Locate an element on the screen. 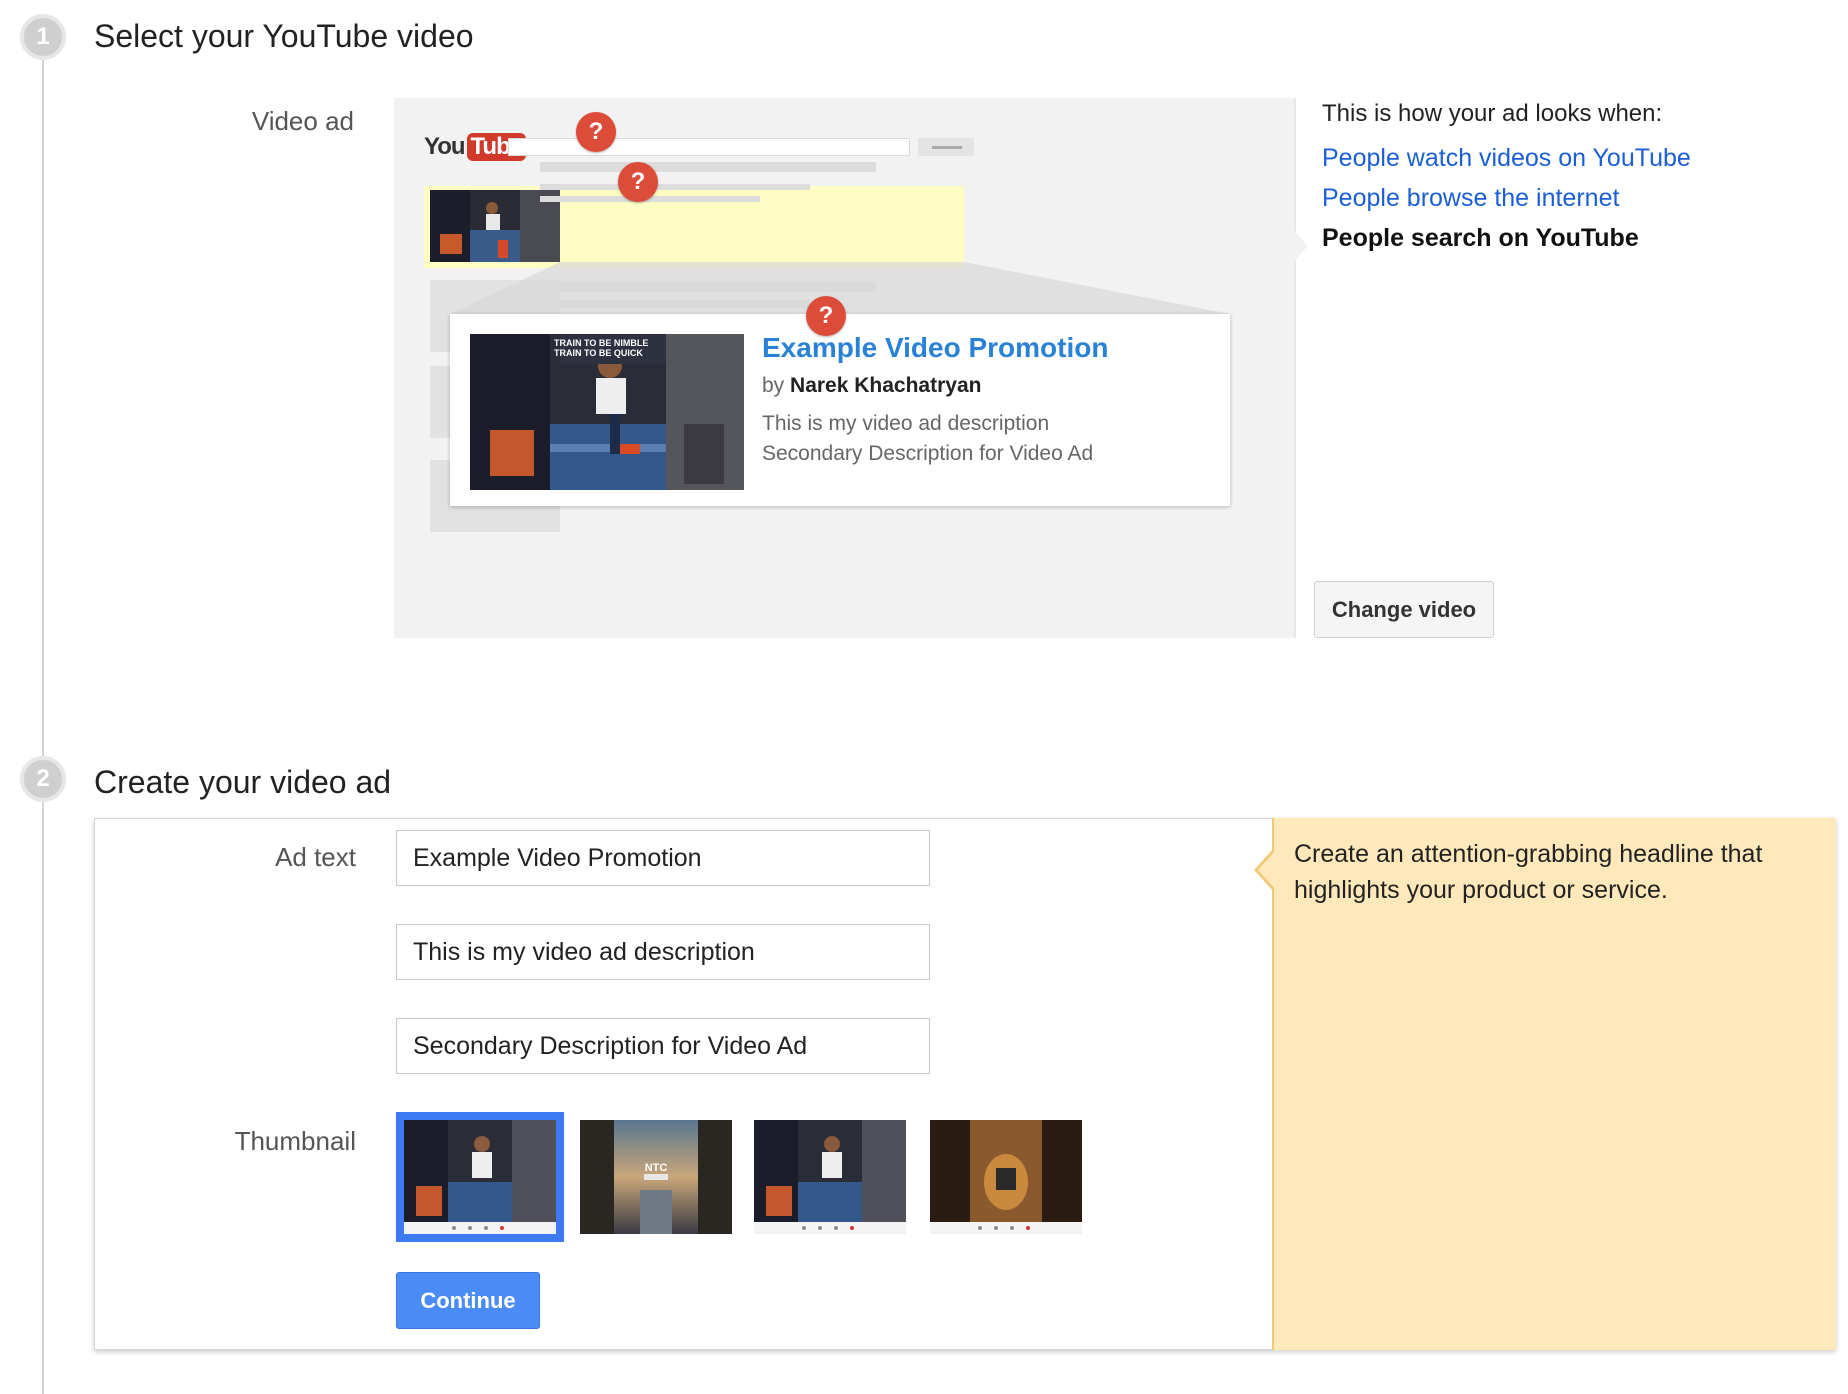 Image resolution: width=1848 pixels, height=1394 pixels. view-link-watch-videos: People watch videos on YouTube is located at coordinates (1506, 158).